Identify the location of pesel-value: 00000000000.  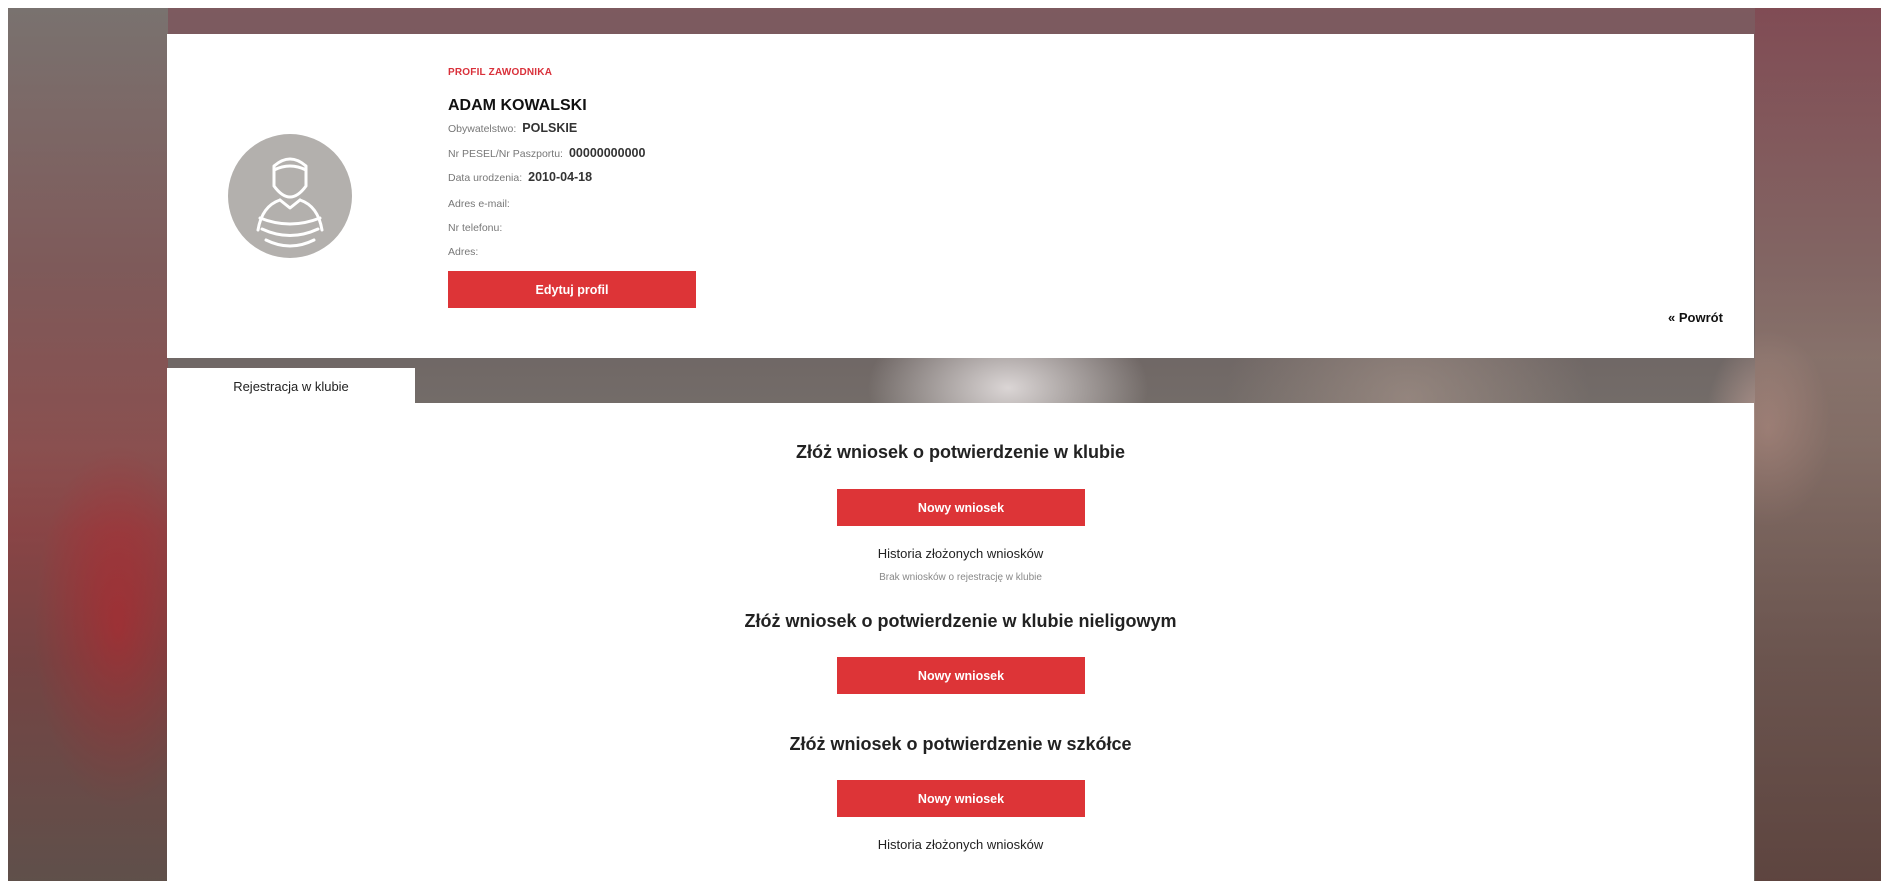
(607, 153).